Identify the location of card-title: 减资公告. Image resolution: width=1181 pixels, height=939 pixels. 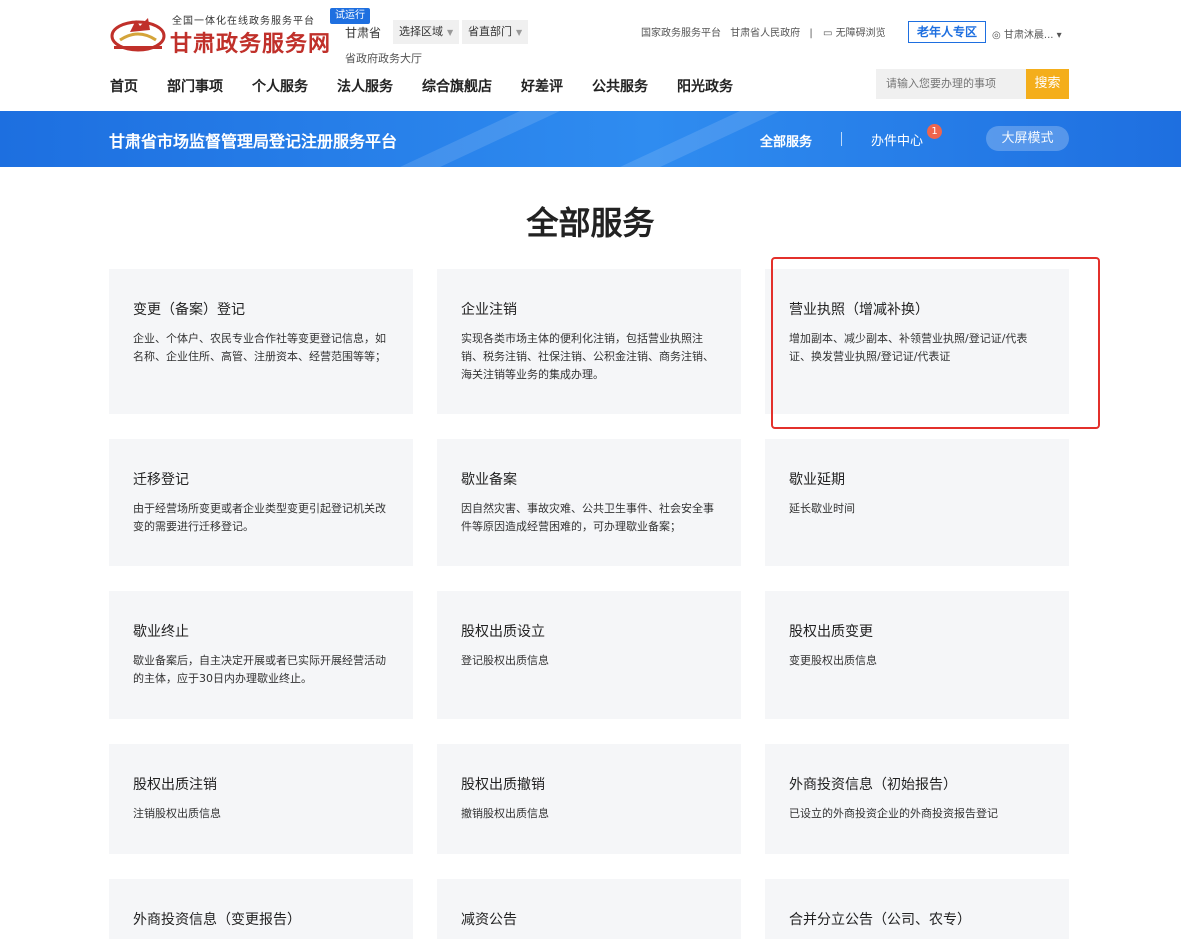
(489, 920).